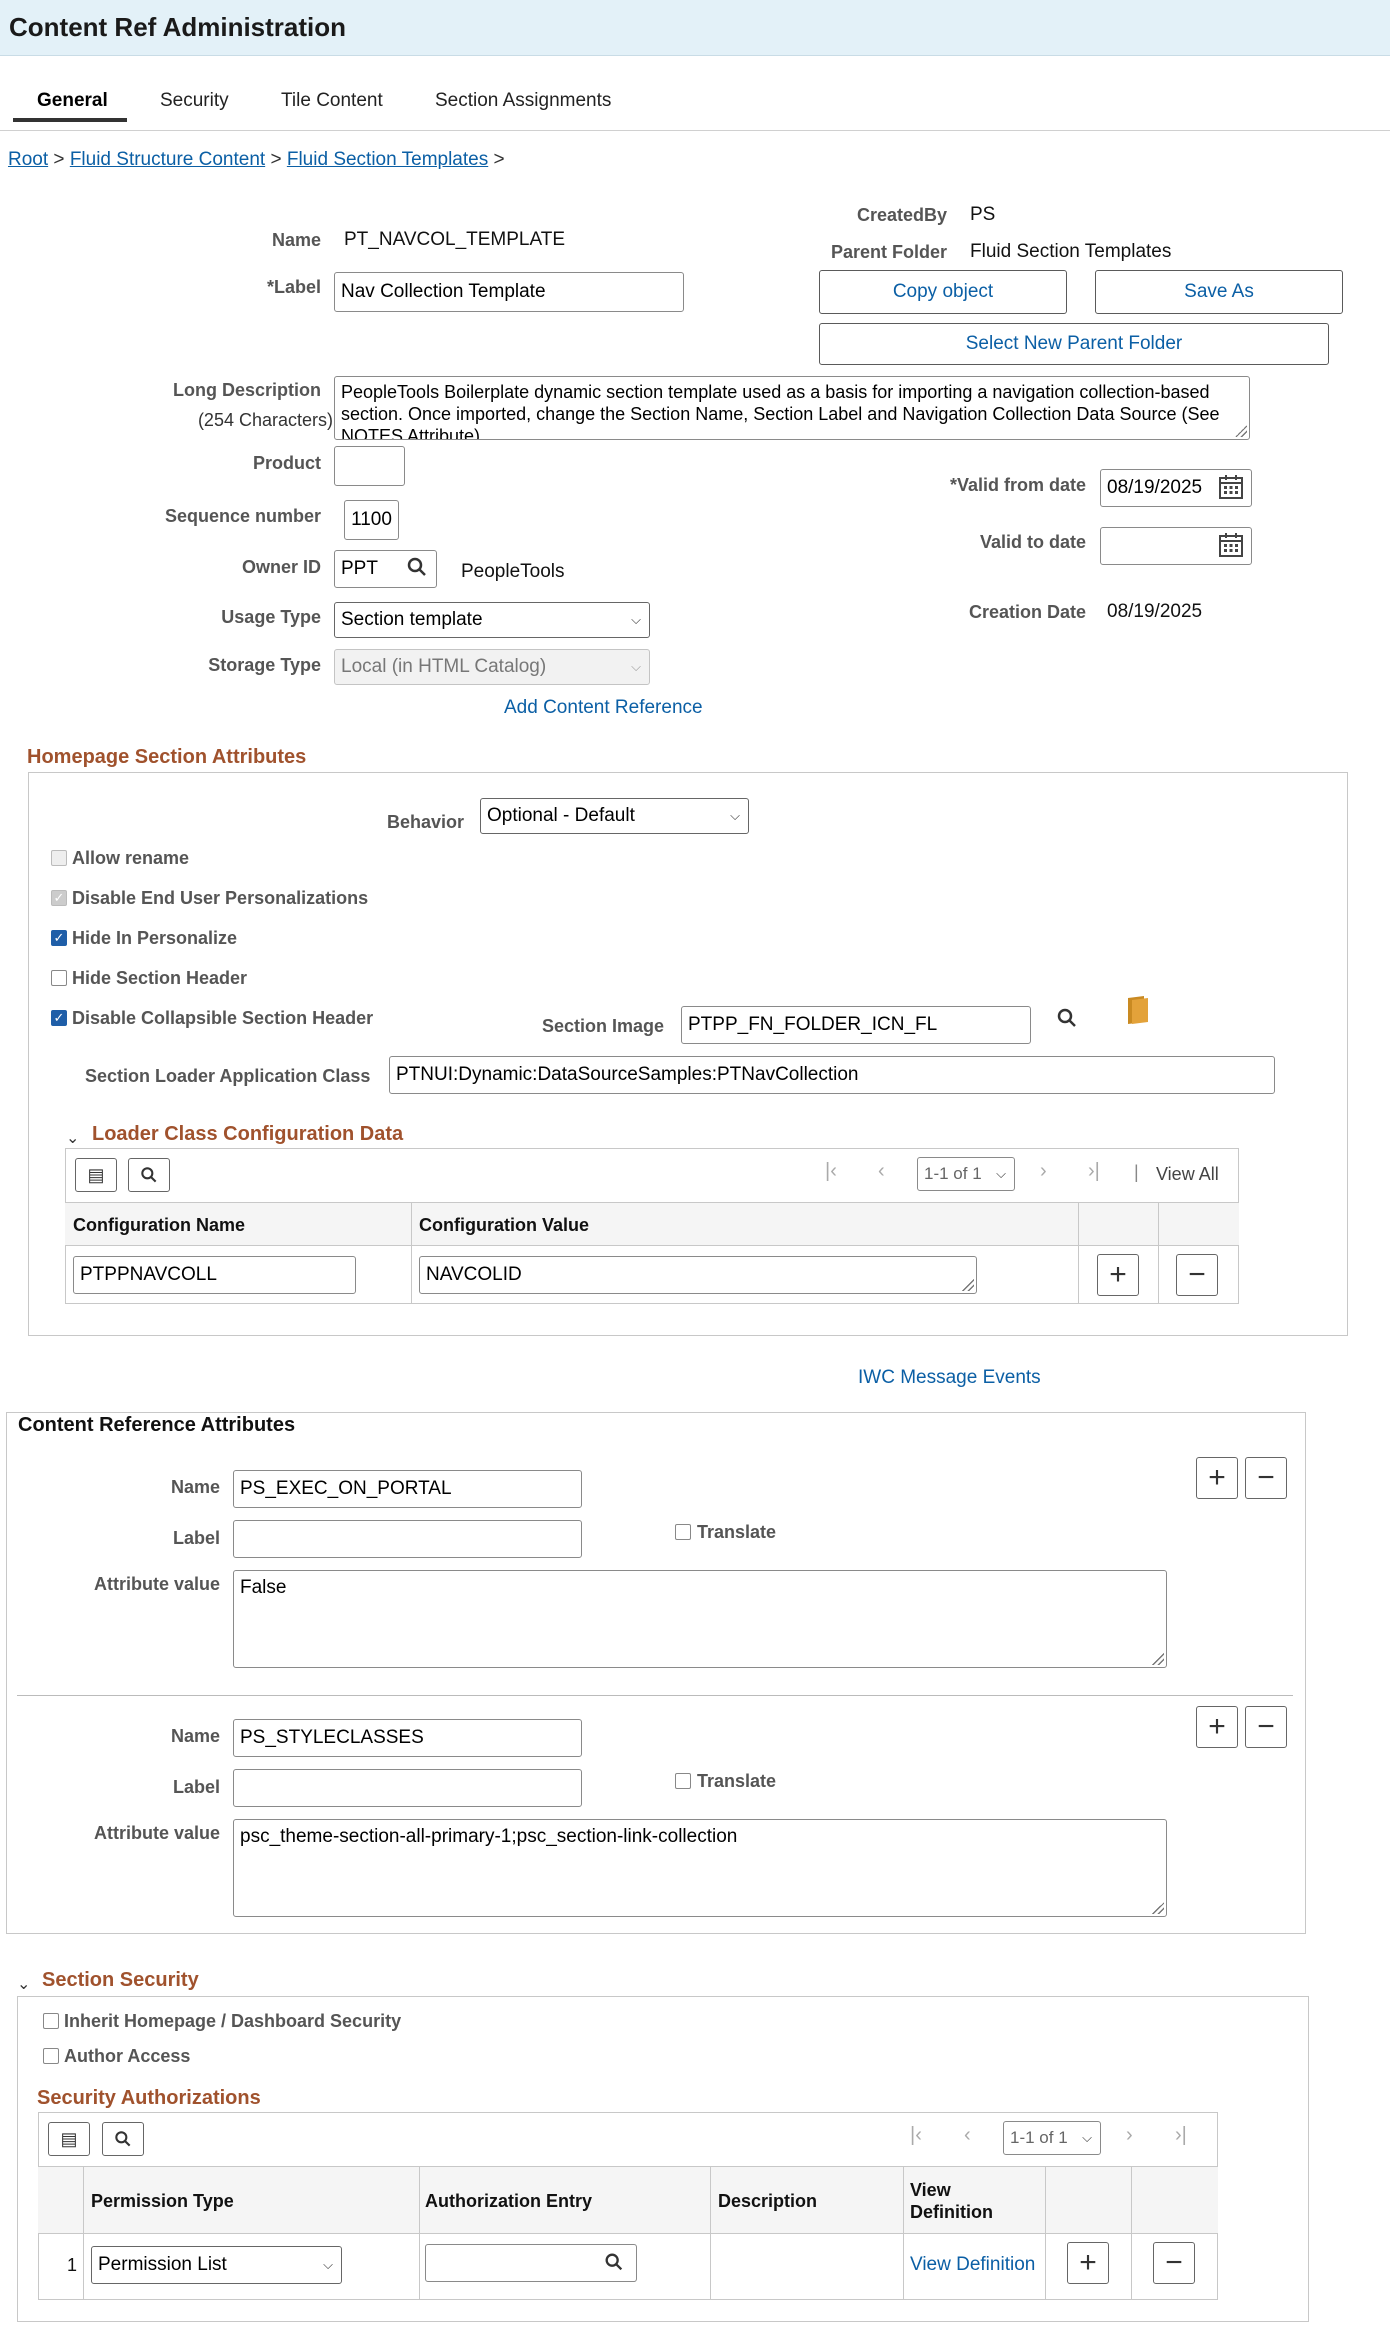 The image size is (1390, 2350). I want to click on tab-tile-content: Tile Content, so click(332, 101).